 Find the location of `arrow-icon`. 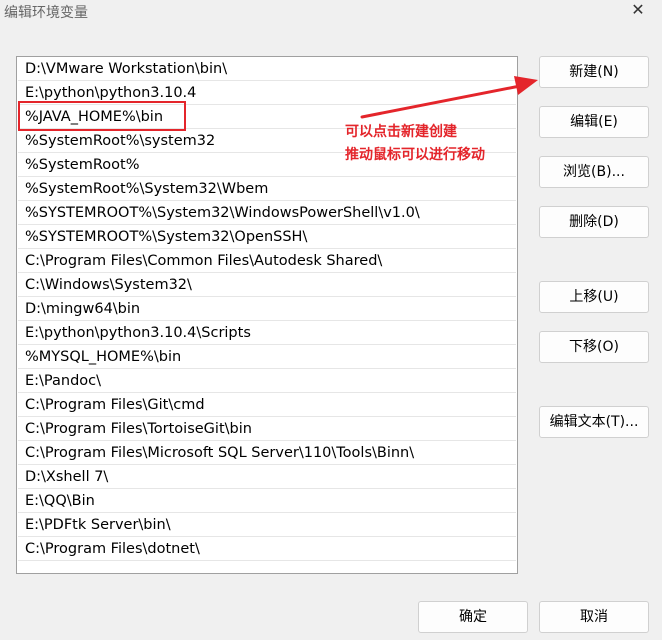

arrow-icon is located at coordinates (449, 97).